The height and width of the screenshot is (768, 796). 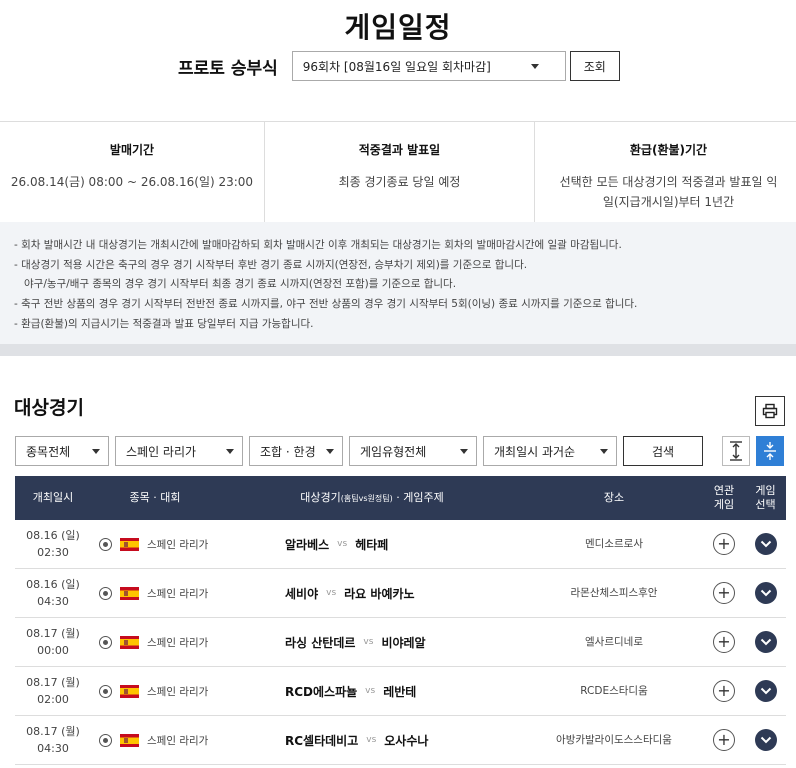 What do you see at coordinates (53, 497) in the screenshot?
I see `col-date: 개최일시` at bounding box center [53, 497].